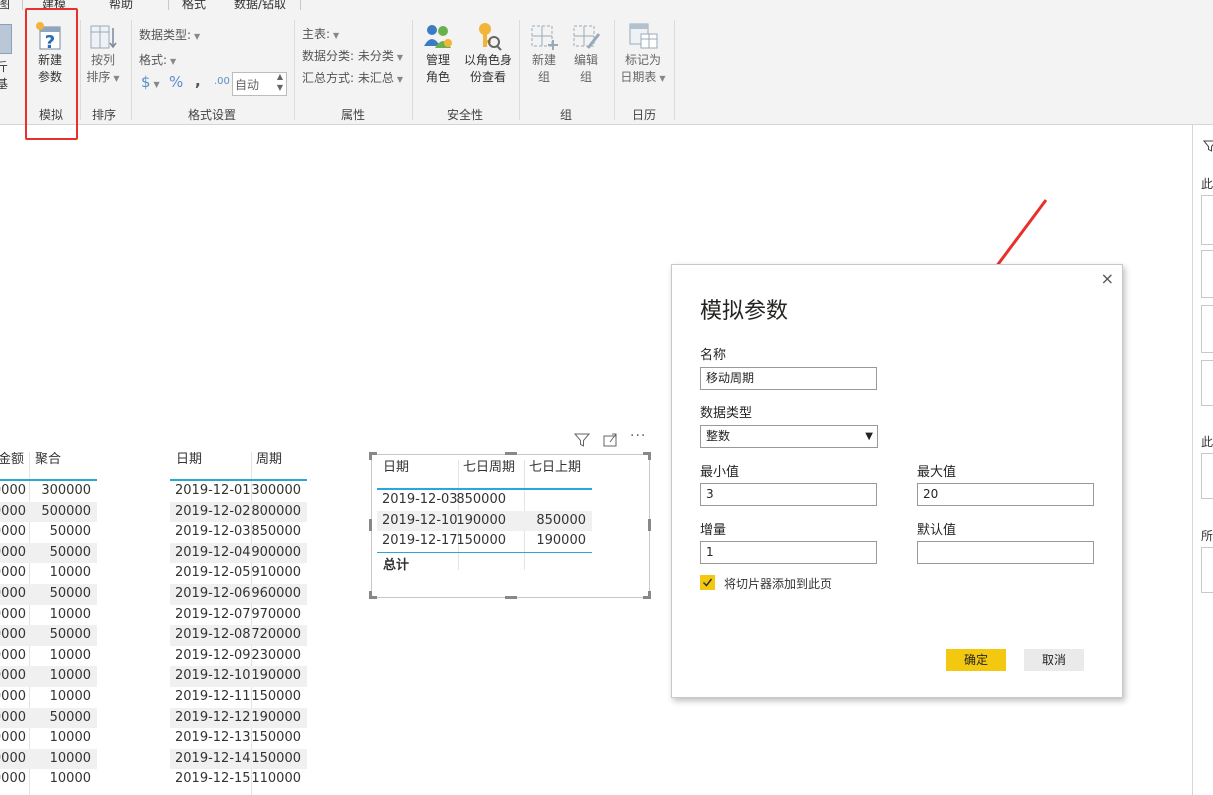 This screenshot has width=1213, height=795. I want to click on table-cell: 500000, so click(66, 511).